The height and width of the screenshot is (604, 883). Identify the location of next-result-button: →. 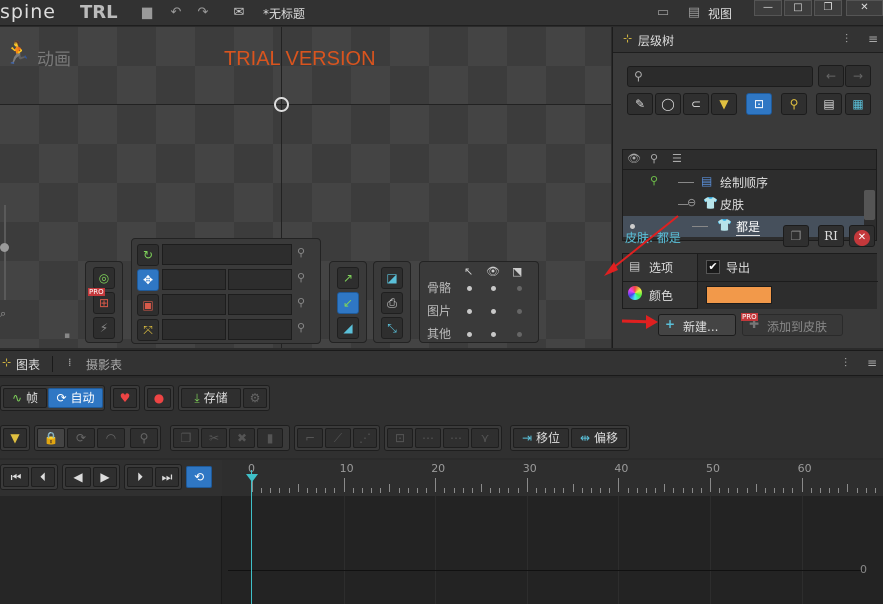
(858, 76).